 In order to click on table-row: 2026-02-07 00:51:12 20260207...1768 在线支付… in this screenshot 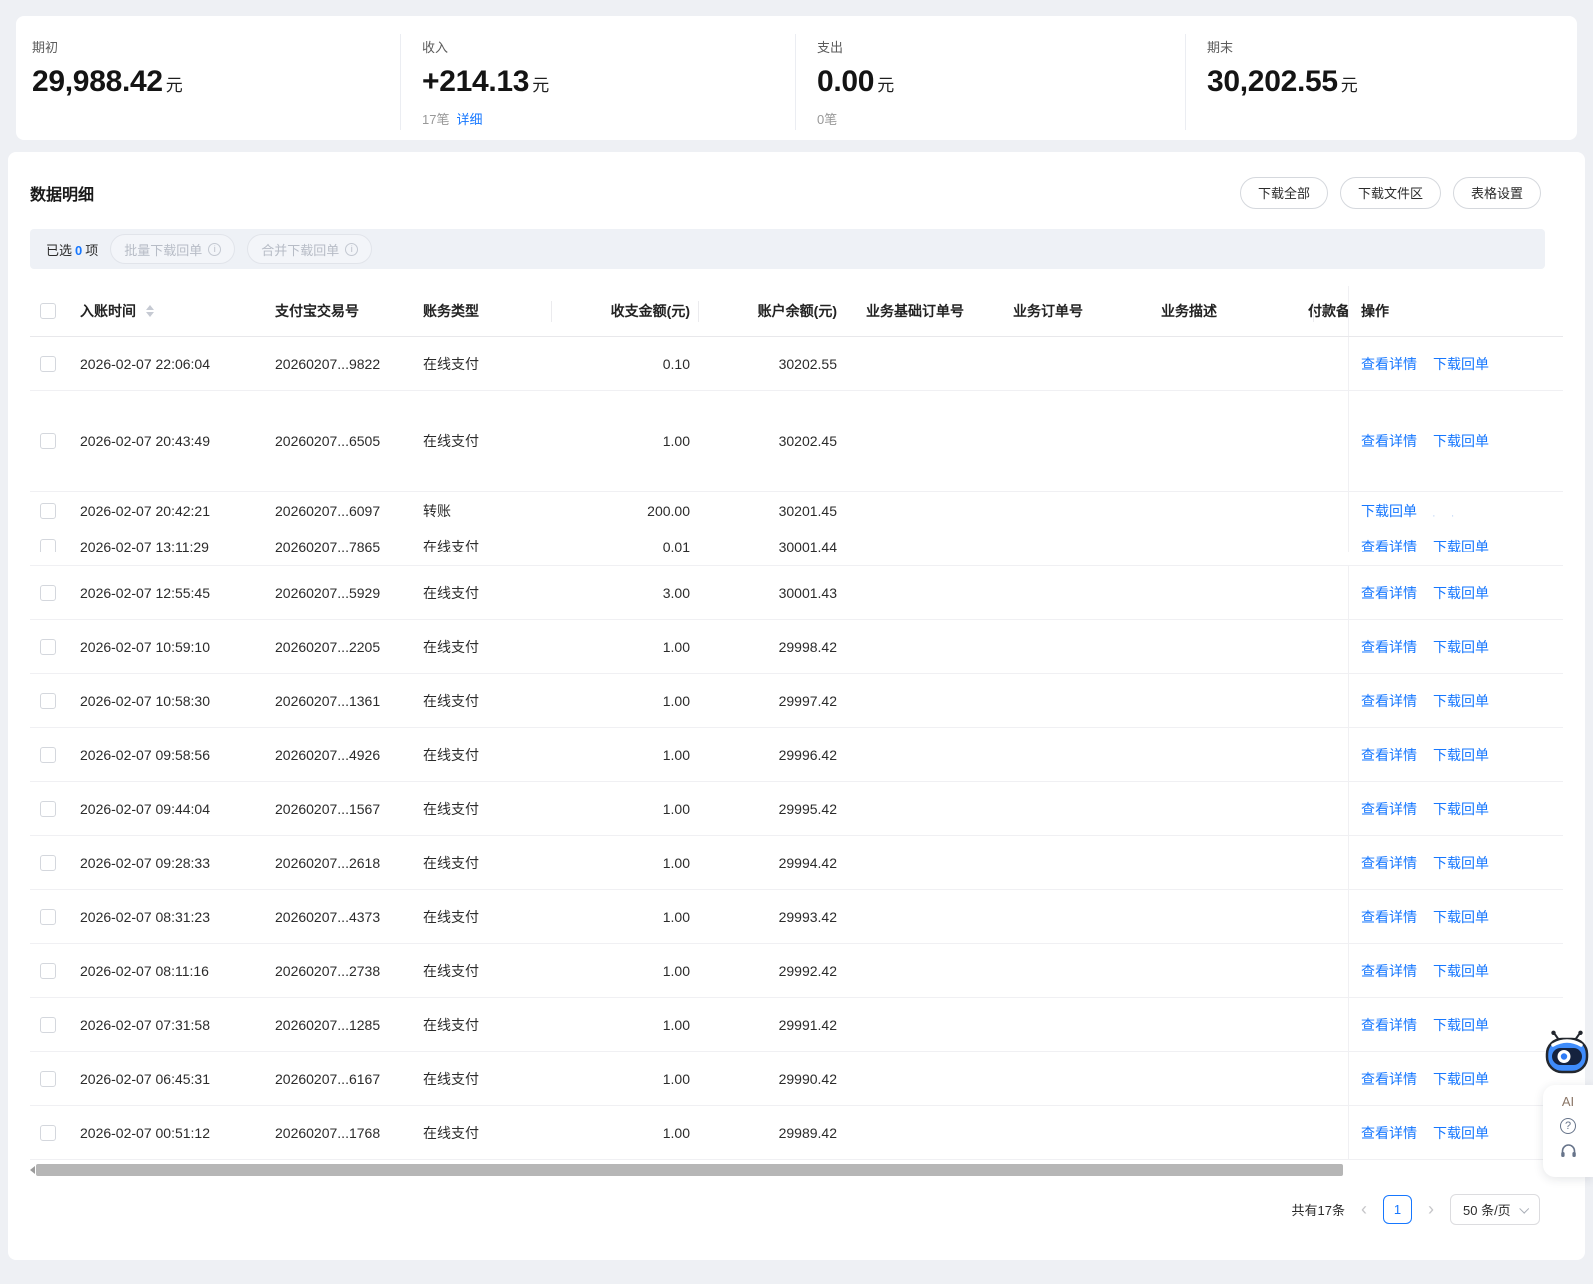, I will do `click(796, 1133)`.